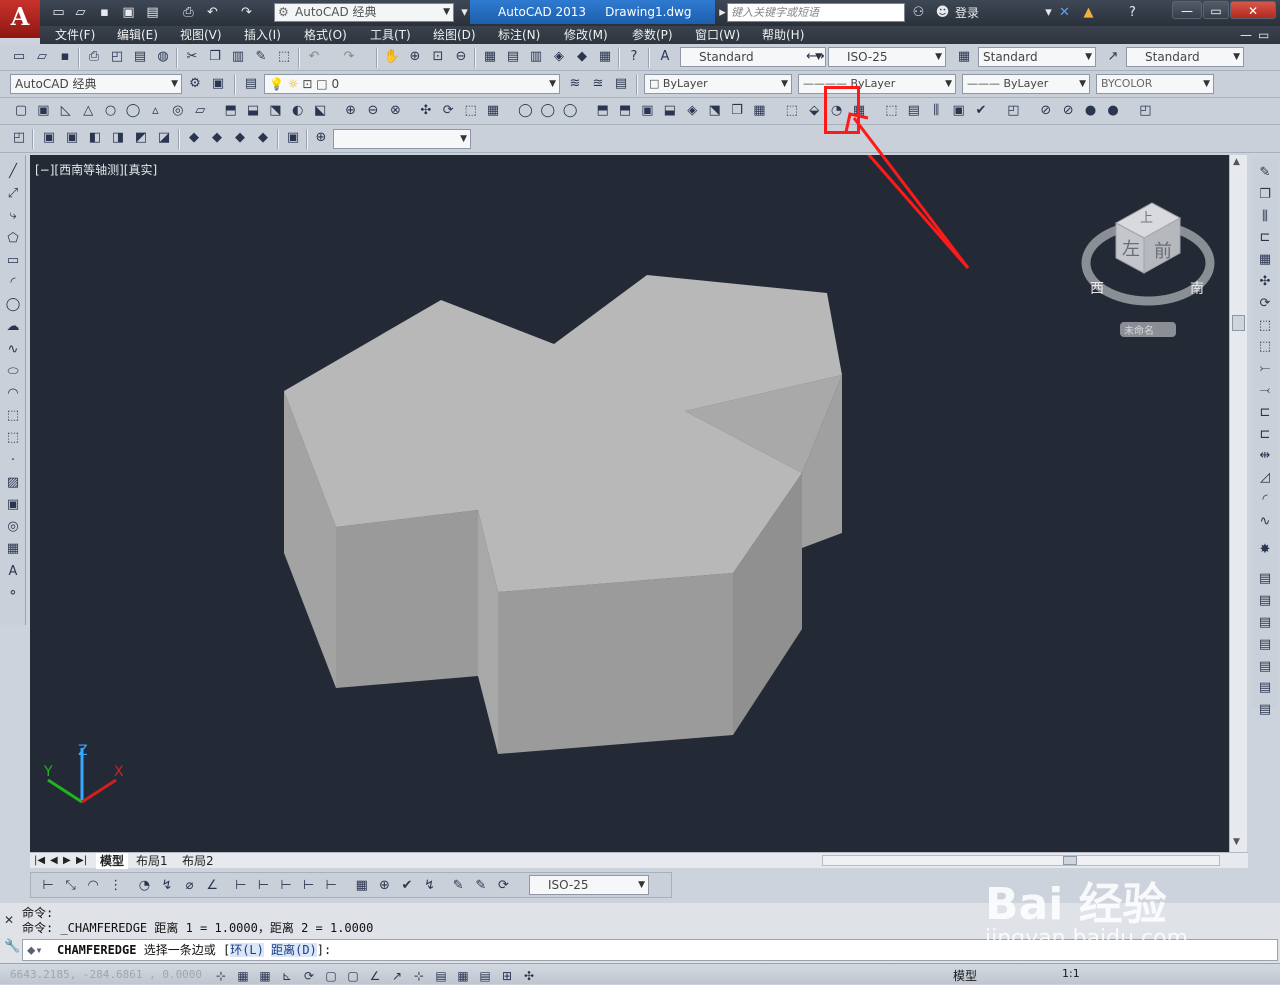 This screenshot has width=1280, height=985. What do you see at coordinates (1132, 12) in the screenshot?
I see `help-icon: ?` at bounding box center [1132, 12].